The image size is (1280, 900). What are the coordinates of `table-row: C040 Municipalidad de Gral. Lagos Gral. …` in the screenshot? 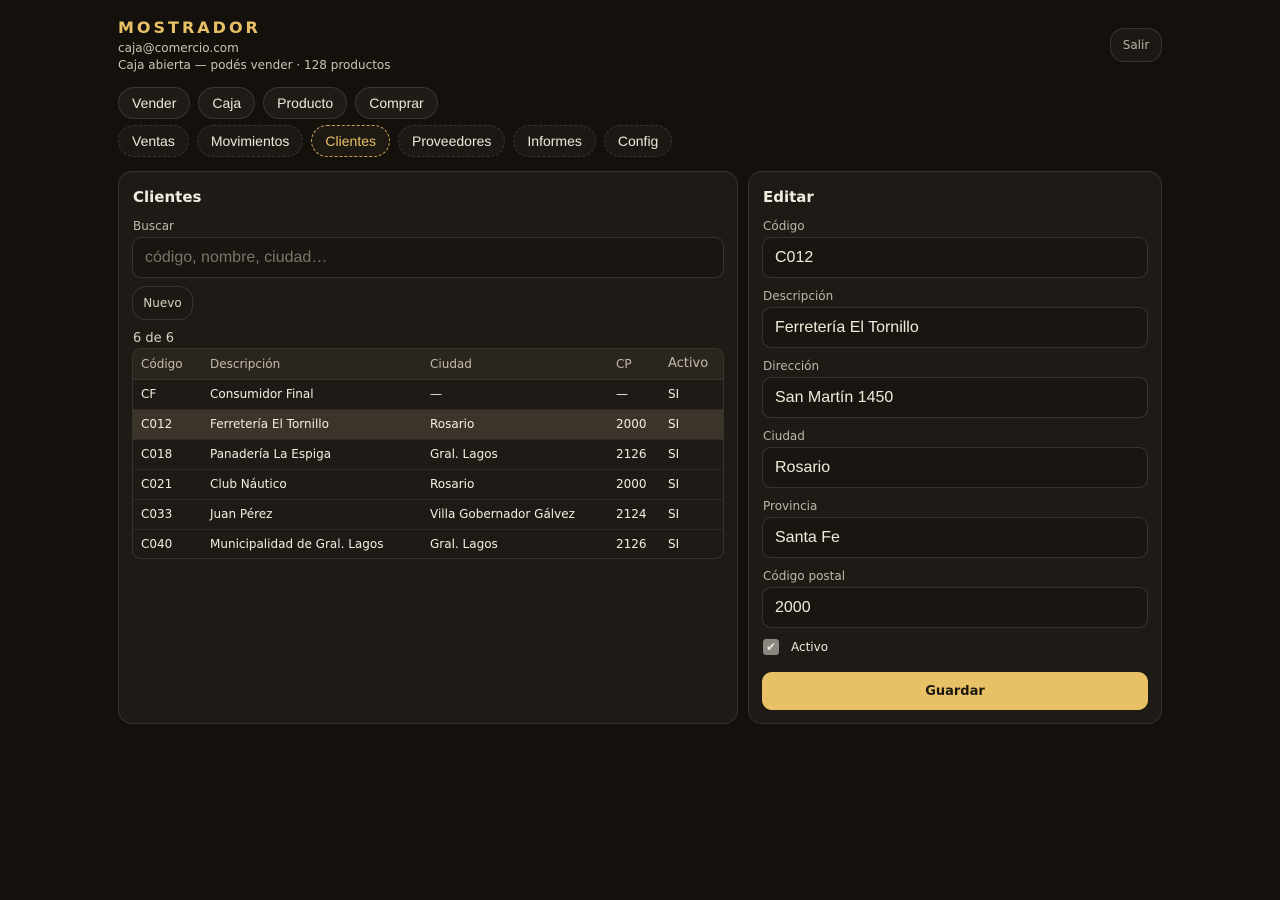 It's located at (428, 543).